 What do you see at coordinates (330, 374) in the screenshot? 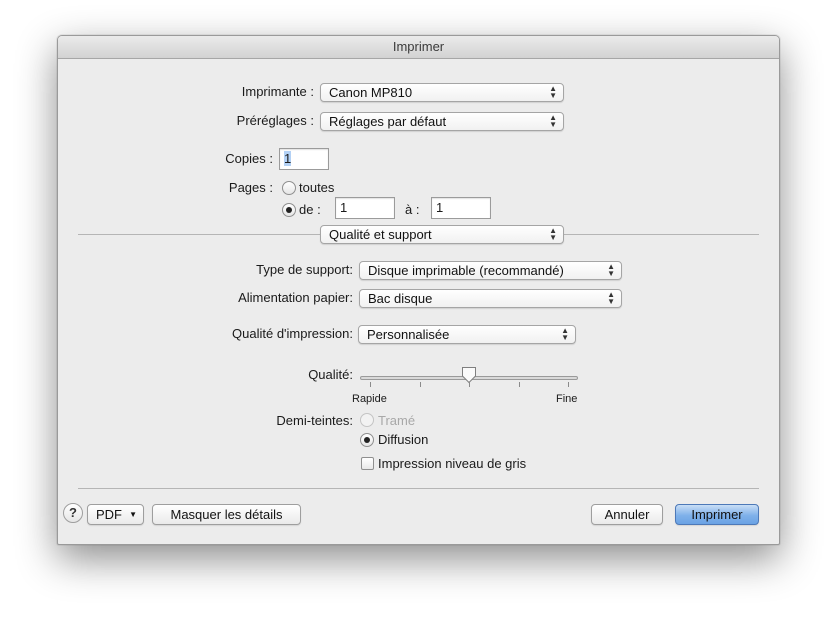
I see `quality-slider-label: Qualité:` at bounding box center [330, 374].